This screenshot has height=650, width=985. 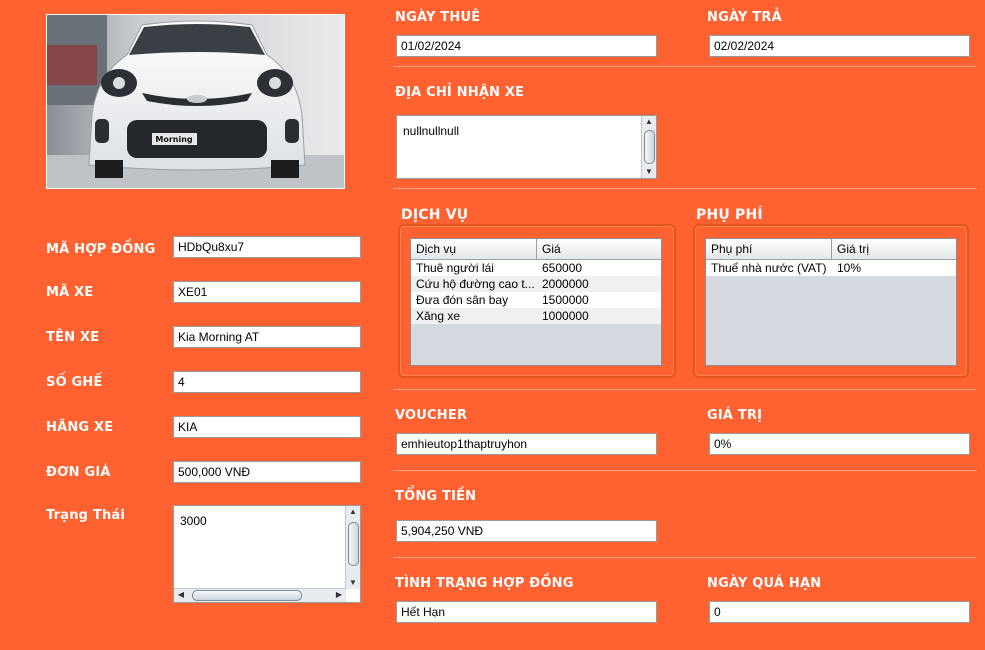 I want to click on total-label: TỔNG TIỀN, so click(x=436, y=496).